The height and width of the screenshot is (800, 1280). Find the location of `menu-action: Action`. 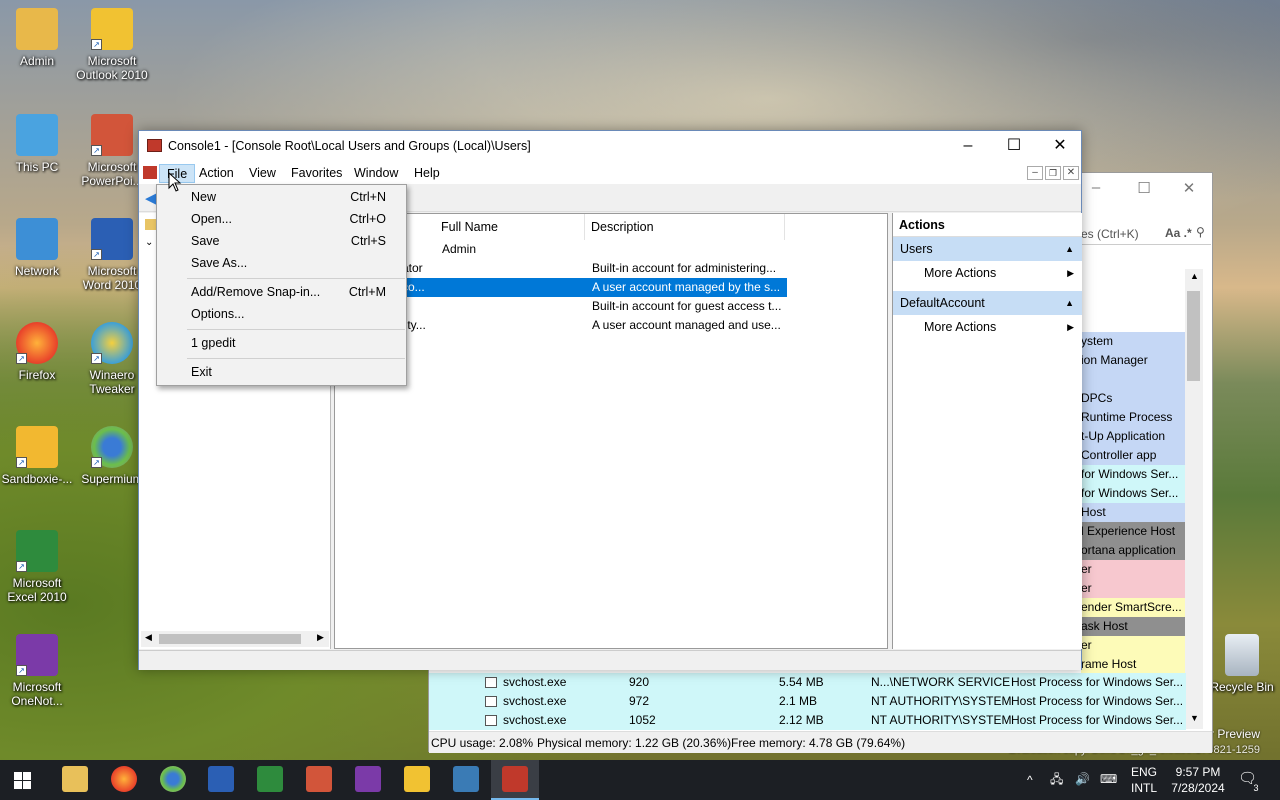

menu-action: Action is located at coordinates (216, 173).